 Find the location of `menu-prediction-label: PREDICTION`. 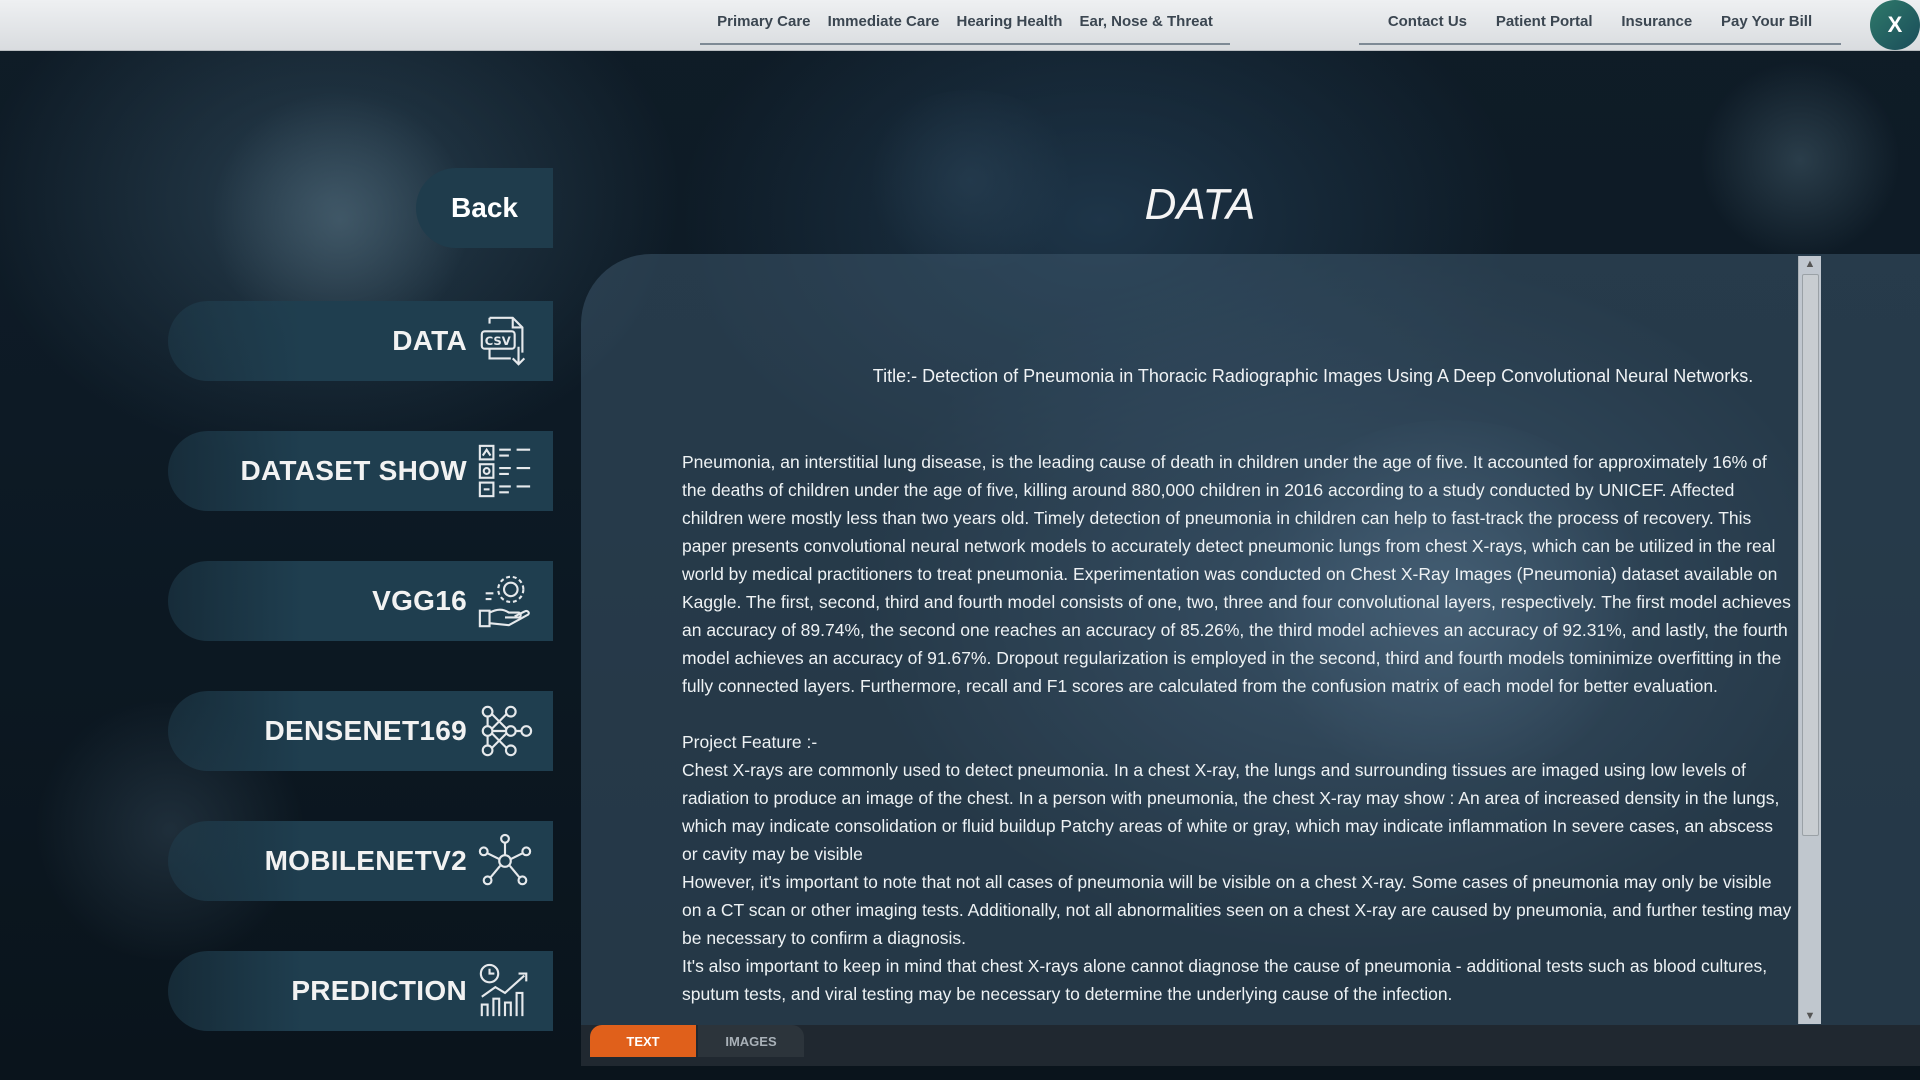

menu-prediction-label: PREDICTION is located at coordinates (379, 990).